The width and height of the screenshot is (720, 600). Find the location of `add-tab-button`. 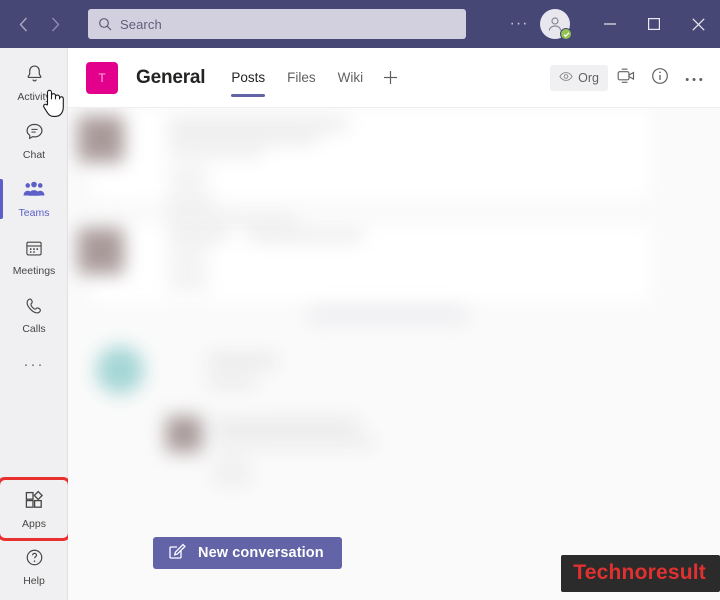

add-tab-button is located at coordinates (390, 78).